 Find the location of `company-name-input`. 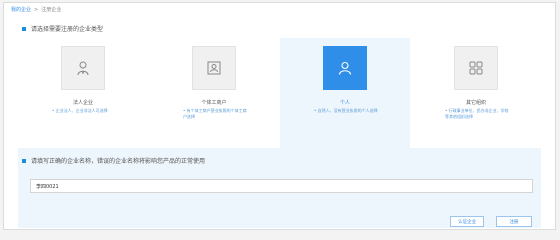

company-name-input is located at coordinates (281, 186).